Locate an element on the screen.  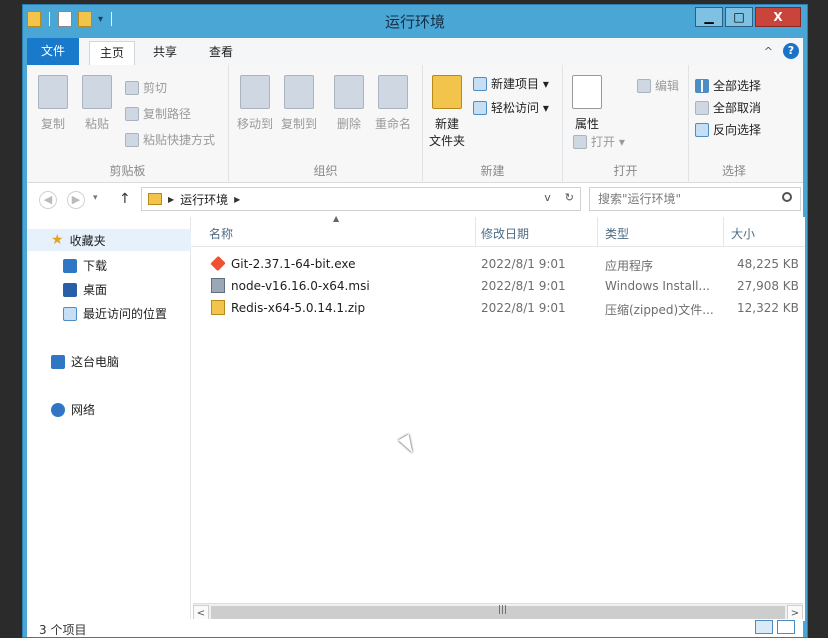
up-button: ↑ is located at coordinates (125, 199).